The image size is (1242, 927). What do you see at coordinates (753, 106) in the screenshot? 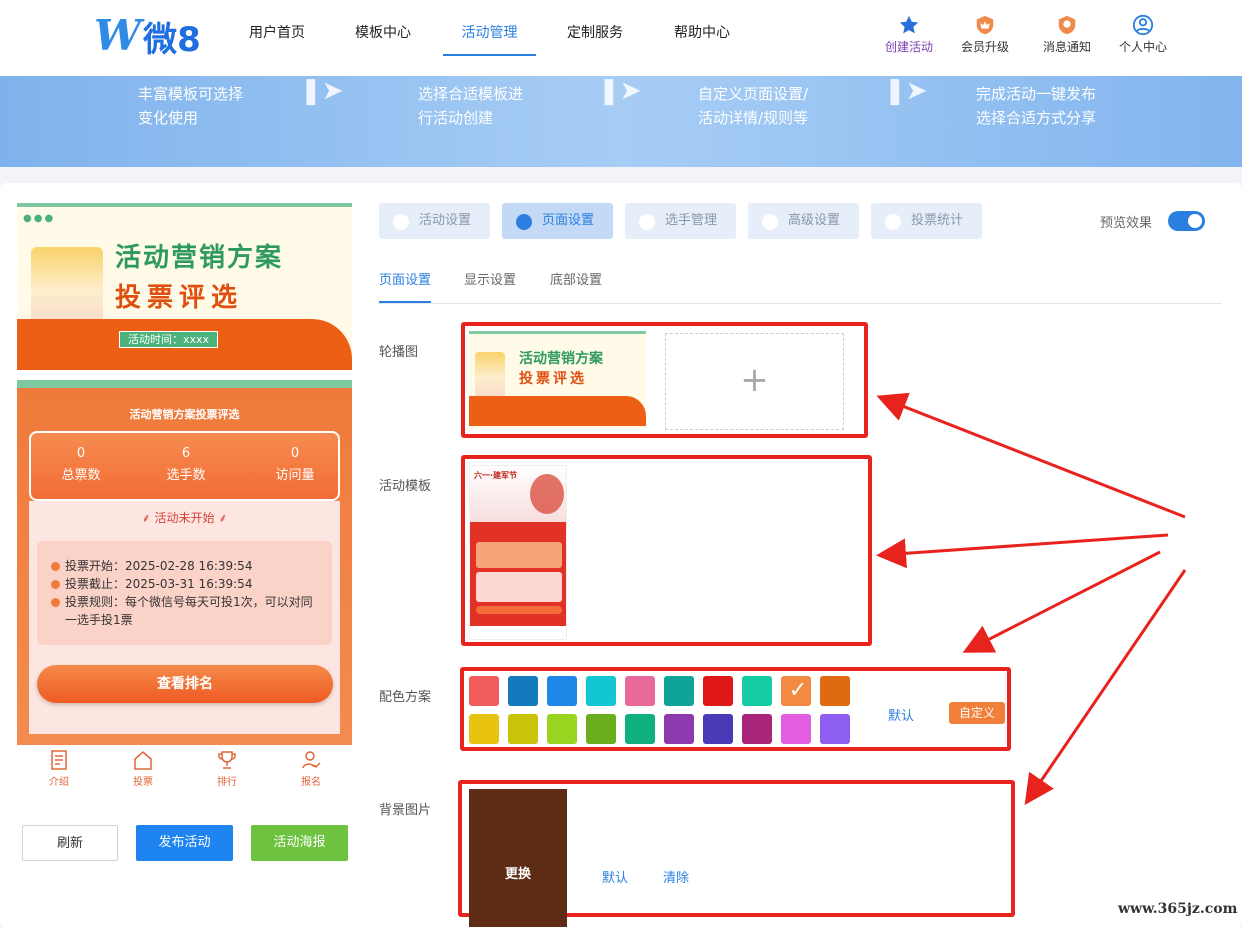
I see `banner-step-3: 自定义页面设置/活动详情/规则等` at bounding box center [753, 106].